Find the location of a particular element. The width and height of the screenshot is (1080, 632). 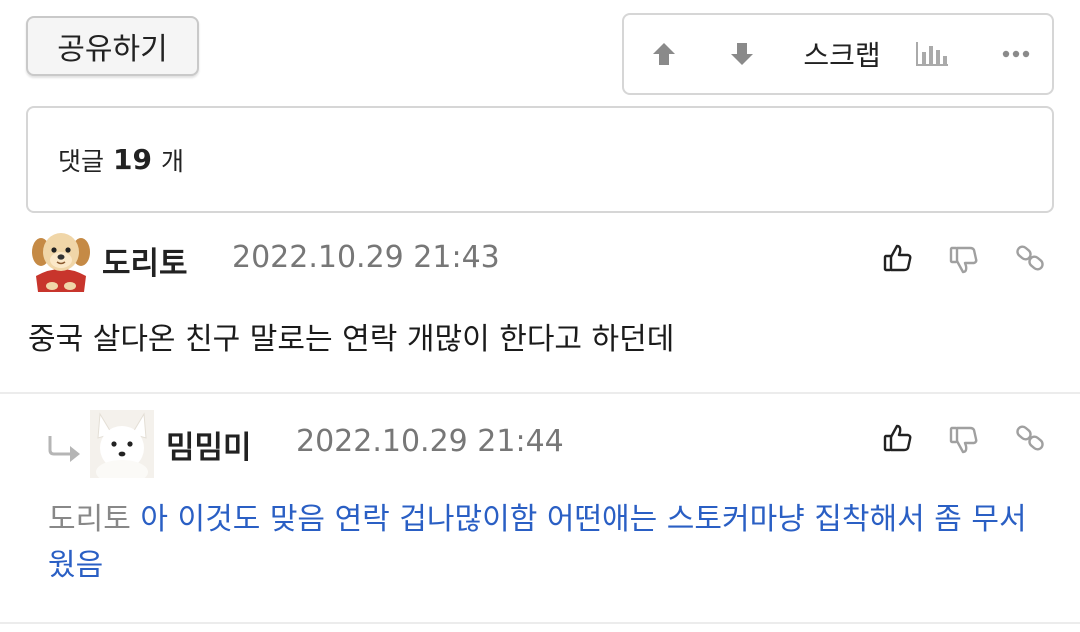

upvote-button is located at coordinates (664, 54).